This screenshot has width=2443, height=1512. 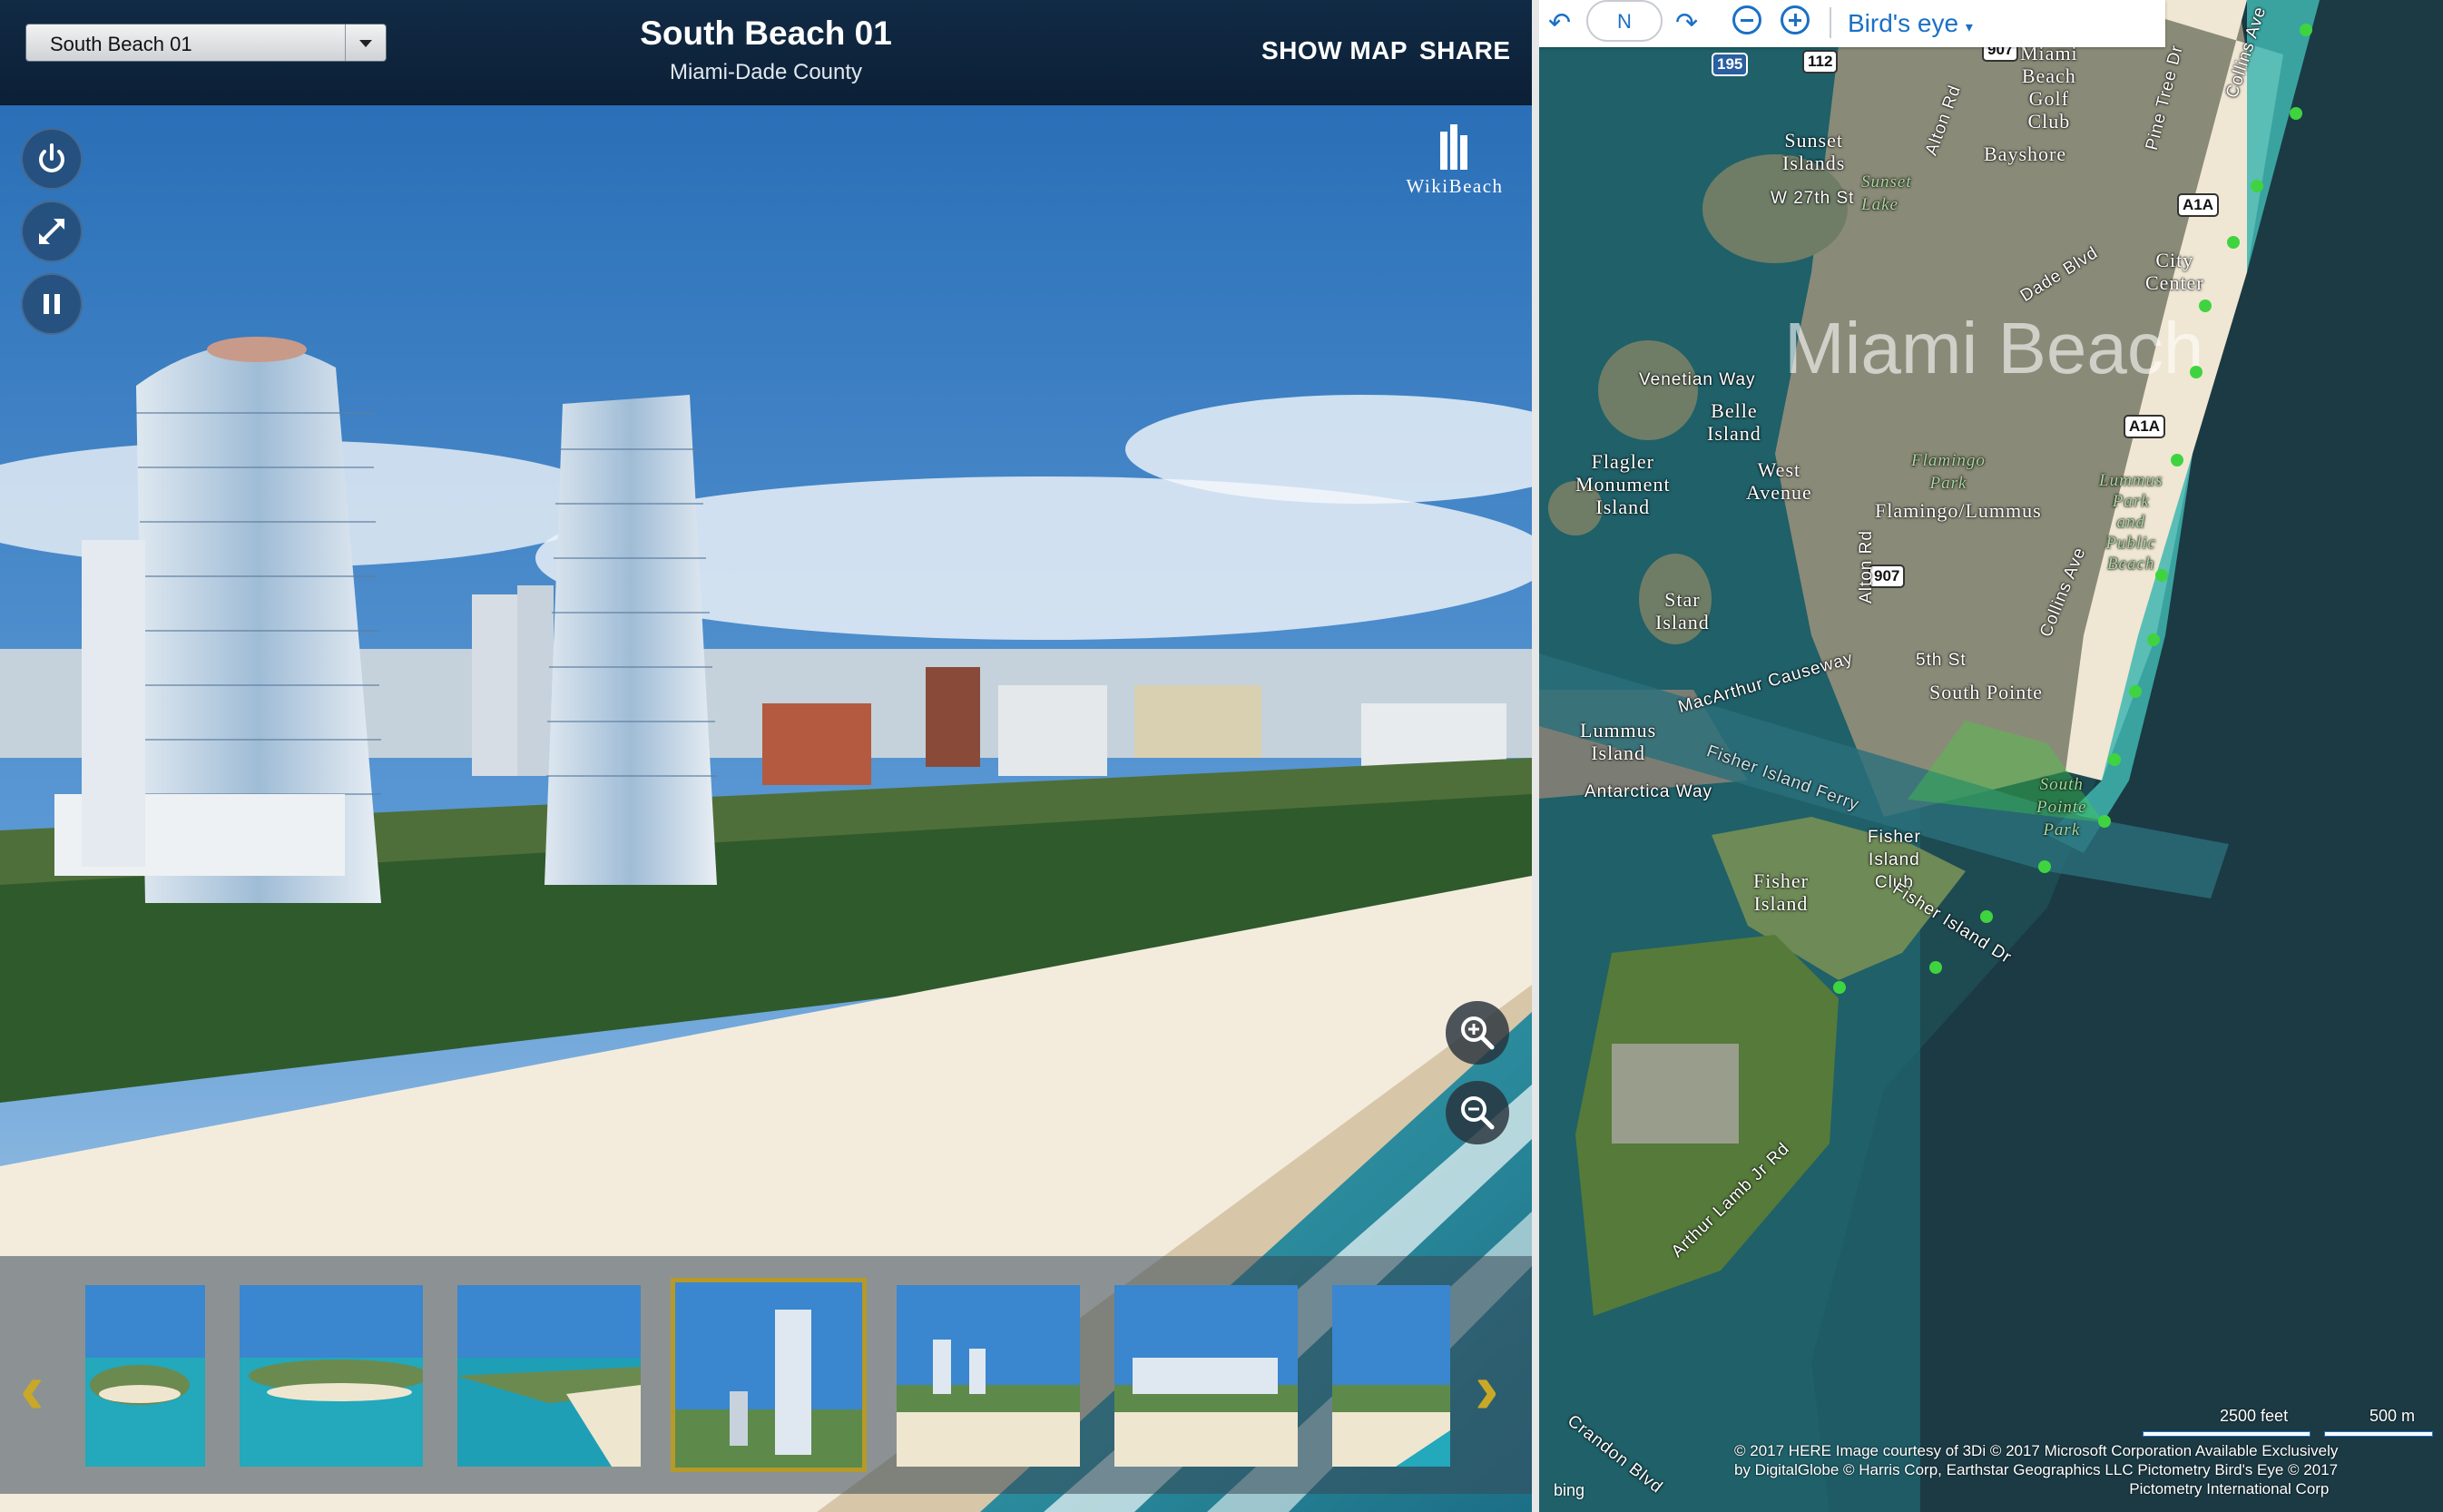 What do you see at coordinates (2061, 784) in the screenshot?
I see `label-line: South` at bounding box center [2061, 784].